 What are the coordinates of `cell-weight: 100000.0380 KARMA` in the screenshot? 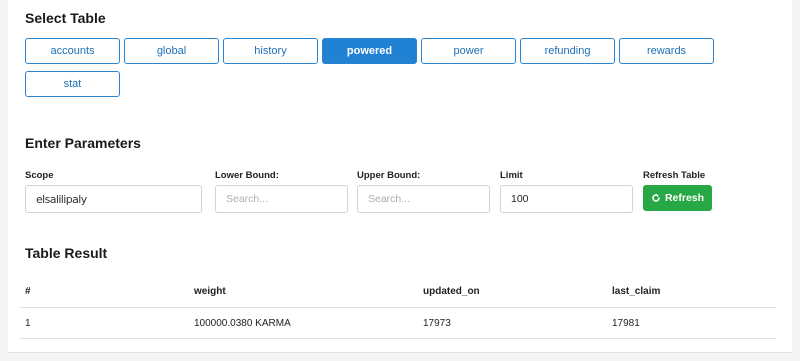 It's located at (242, 323).